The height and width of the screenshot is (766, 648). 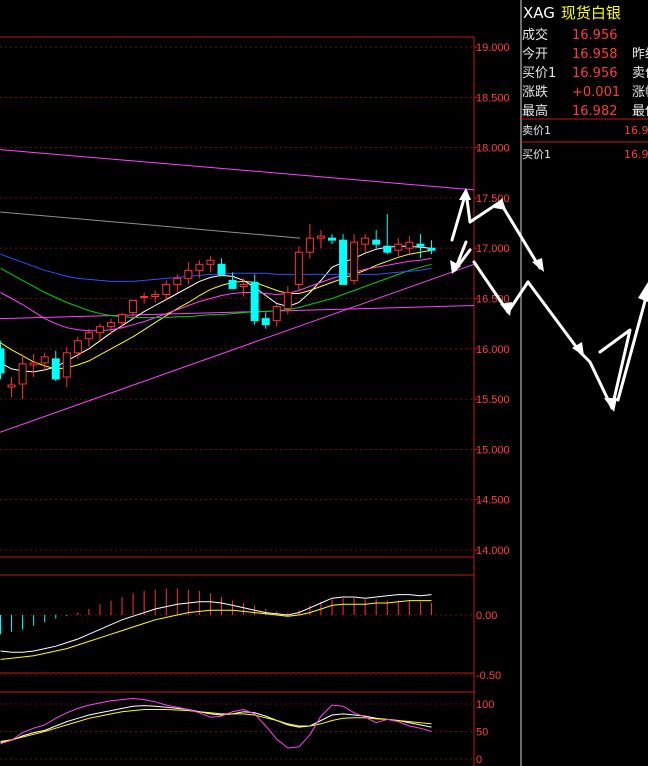 What do you see at coordinates (485, 705) in the screenshot?
I see `kdj-tick-label: 100` at bounding box center [485, 705].